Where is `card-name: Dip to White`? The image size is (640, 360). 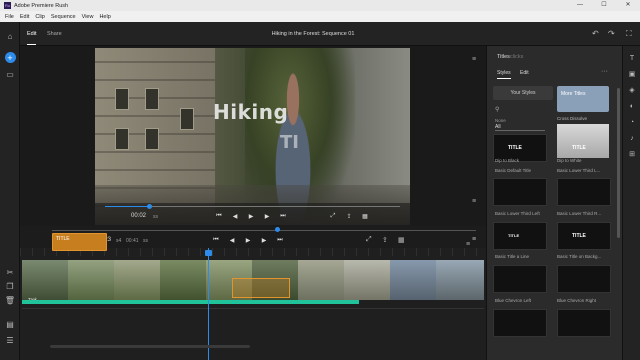
card-name: Dip to White is located at coordinates (569, 160).